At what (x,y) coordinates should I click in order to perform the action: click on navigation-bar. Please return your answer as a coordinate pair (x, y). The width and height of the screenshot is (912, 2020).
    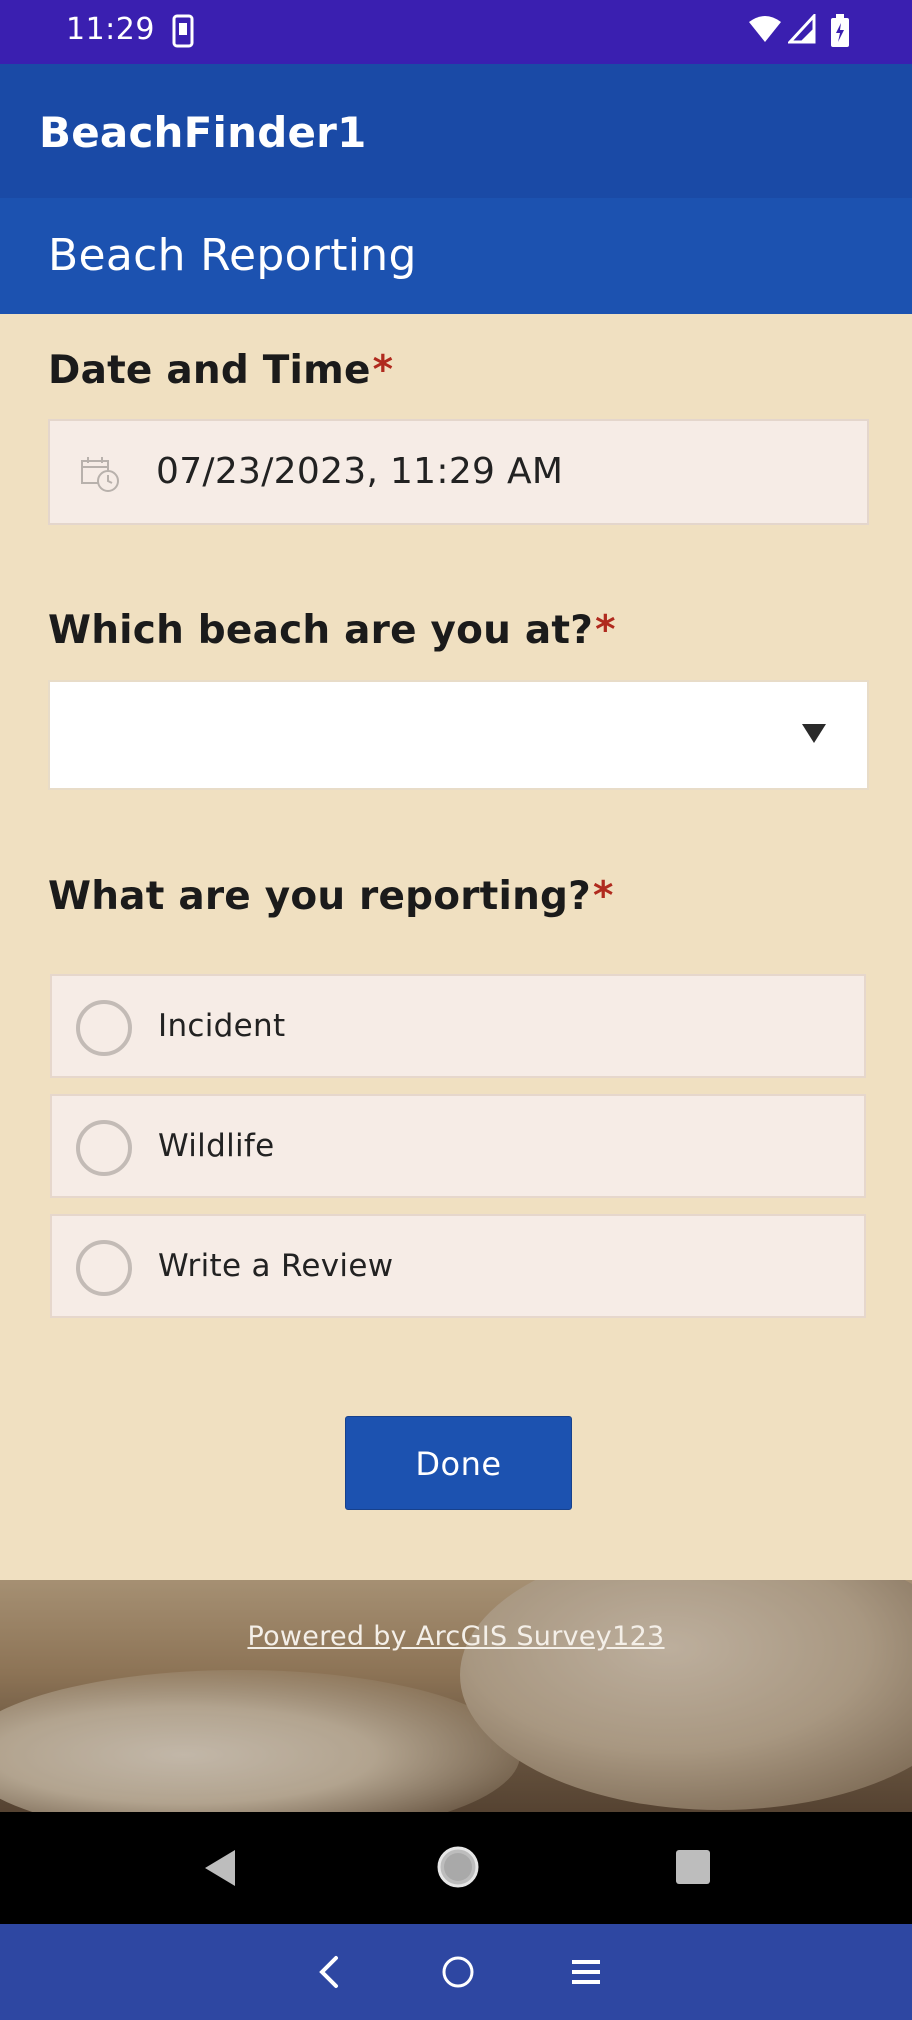
    Looking at the image, I should click on (456, 1868).